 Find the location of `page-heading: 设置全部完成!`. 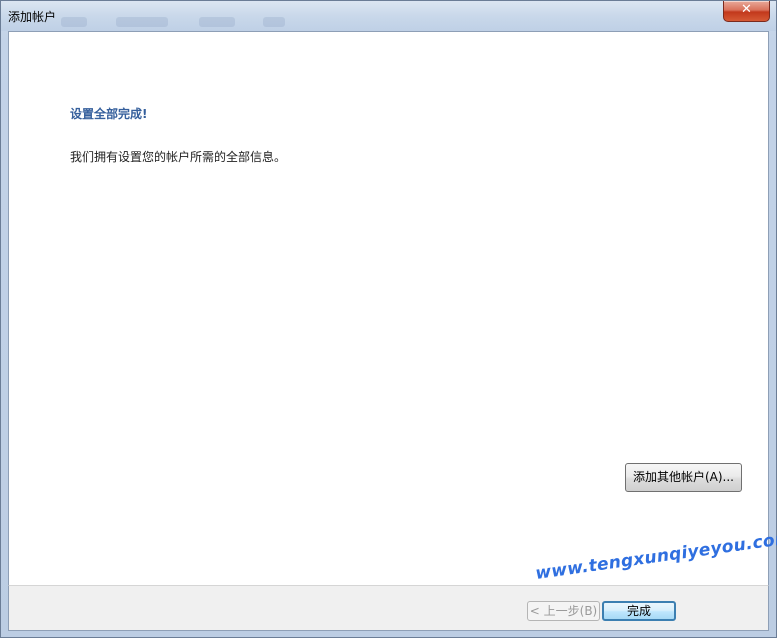

page-heading: 设置全部完成! is located at coordinates (109, 114).